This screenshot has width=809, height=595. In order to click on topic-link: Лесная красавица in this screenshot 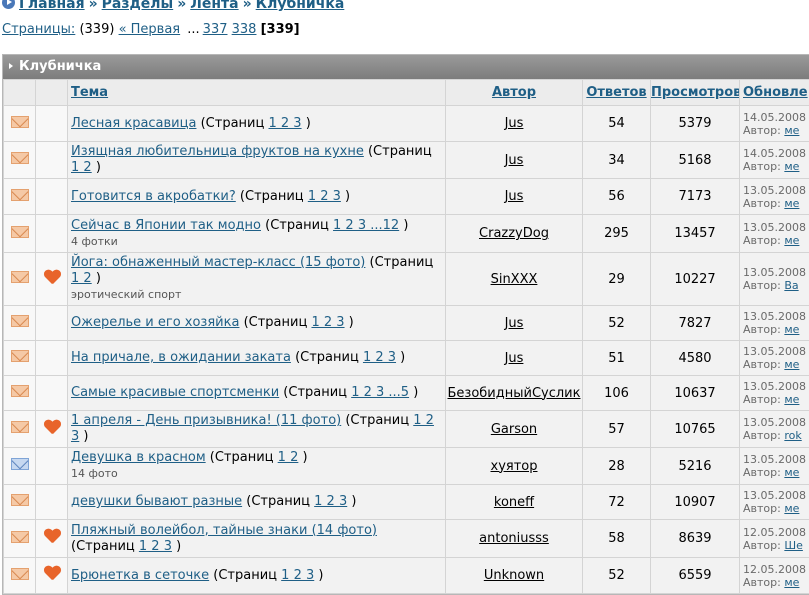, I will do `click(133, 123)`.